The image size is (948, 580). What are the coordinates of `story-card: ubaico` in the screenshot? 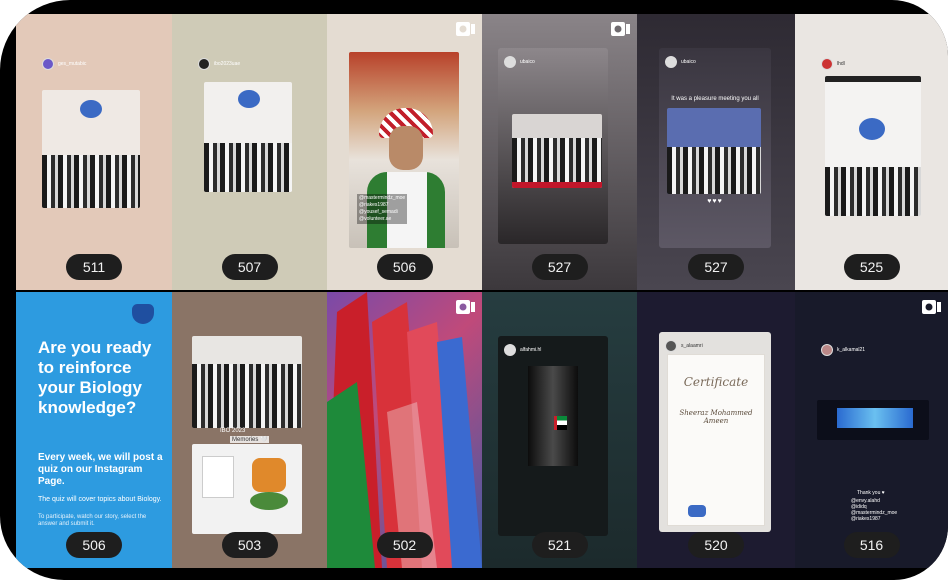 It's located at (553, 146).